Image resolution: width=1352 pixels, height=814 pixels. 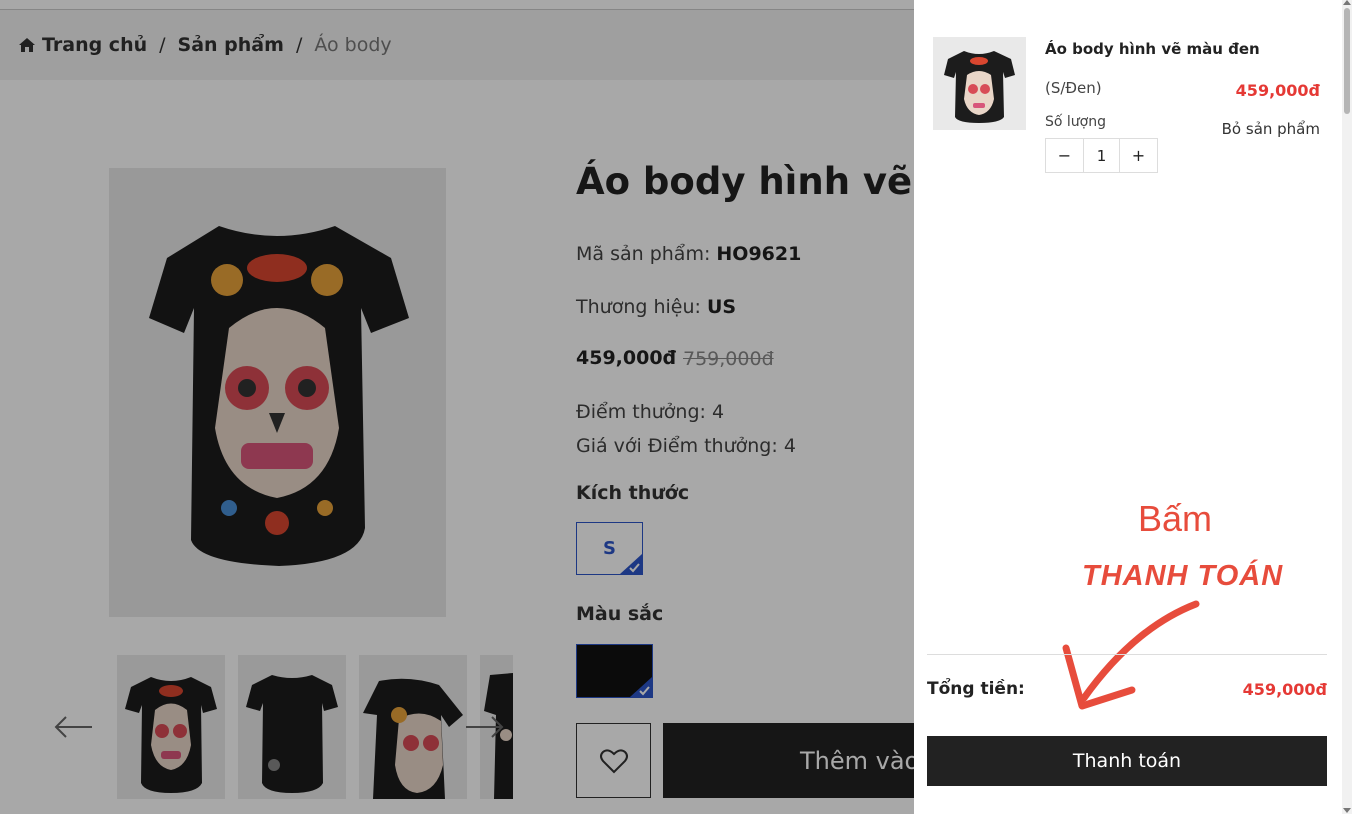 What do you see at coordinates (1284, 689) in the screenshot?
I see `cart-total-value: 459,000đ` at bounding box center [1284, 689].